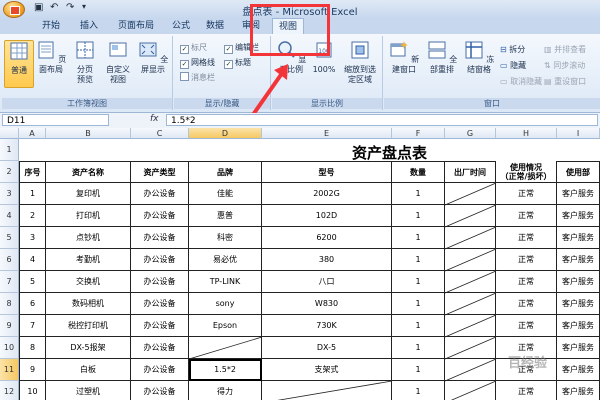 This screenshot has height=400, width=600. Describe the element at coordinates (88, 326) in the screenshot. I see `table-cell: 税控打印机` at that location.